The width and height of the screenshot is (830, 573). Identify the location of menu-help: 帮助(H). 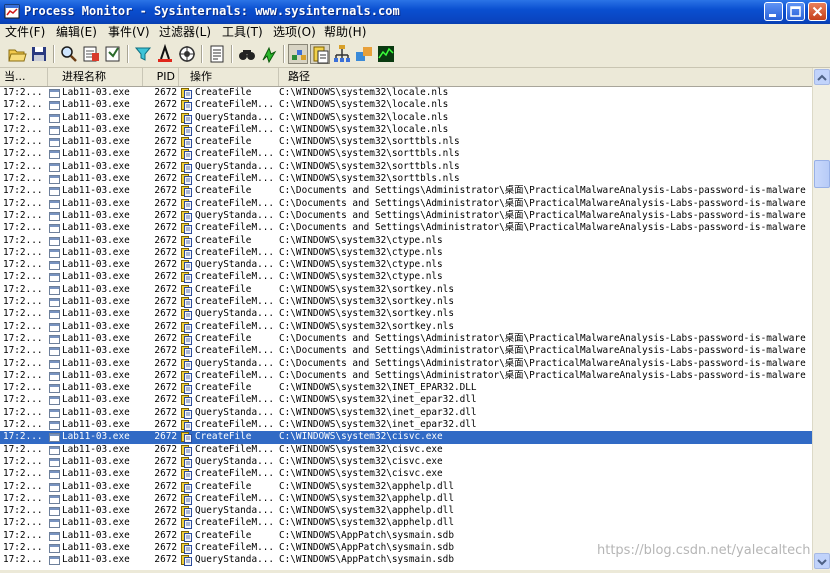
(345, 32).